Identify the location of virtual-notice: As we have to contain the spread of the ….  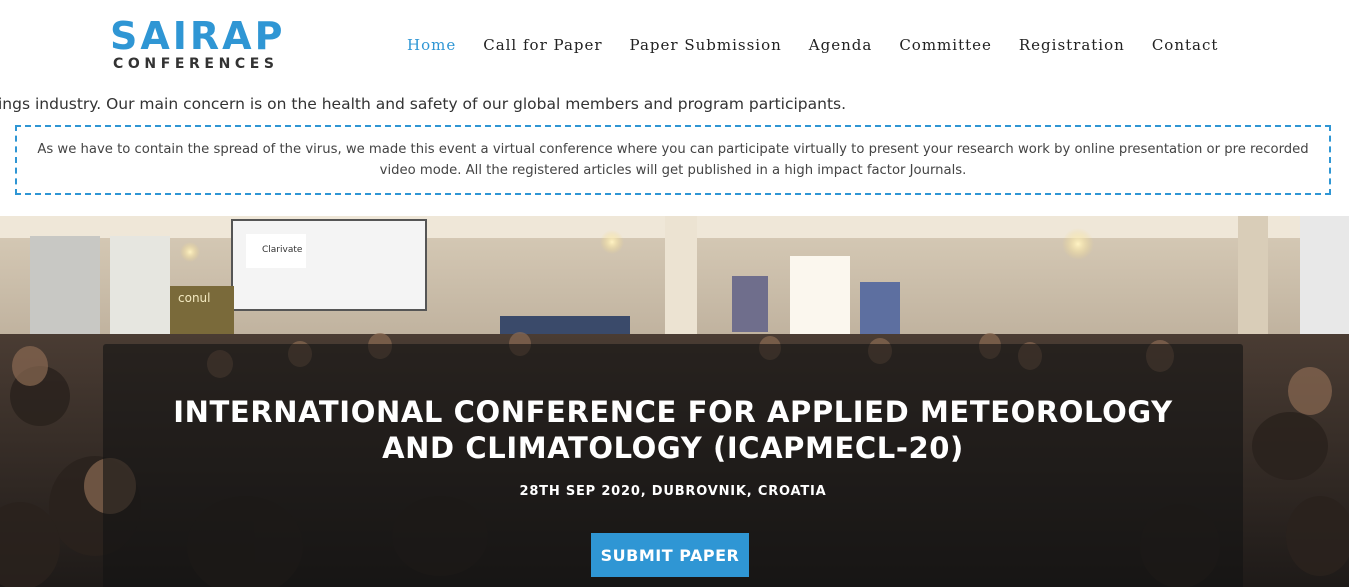
(673, 160).